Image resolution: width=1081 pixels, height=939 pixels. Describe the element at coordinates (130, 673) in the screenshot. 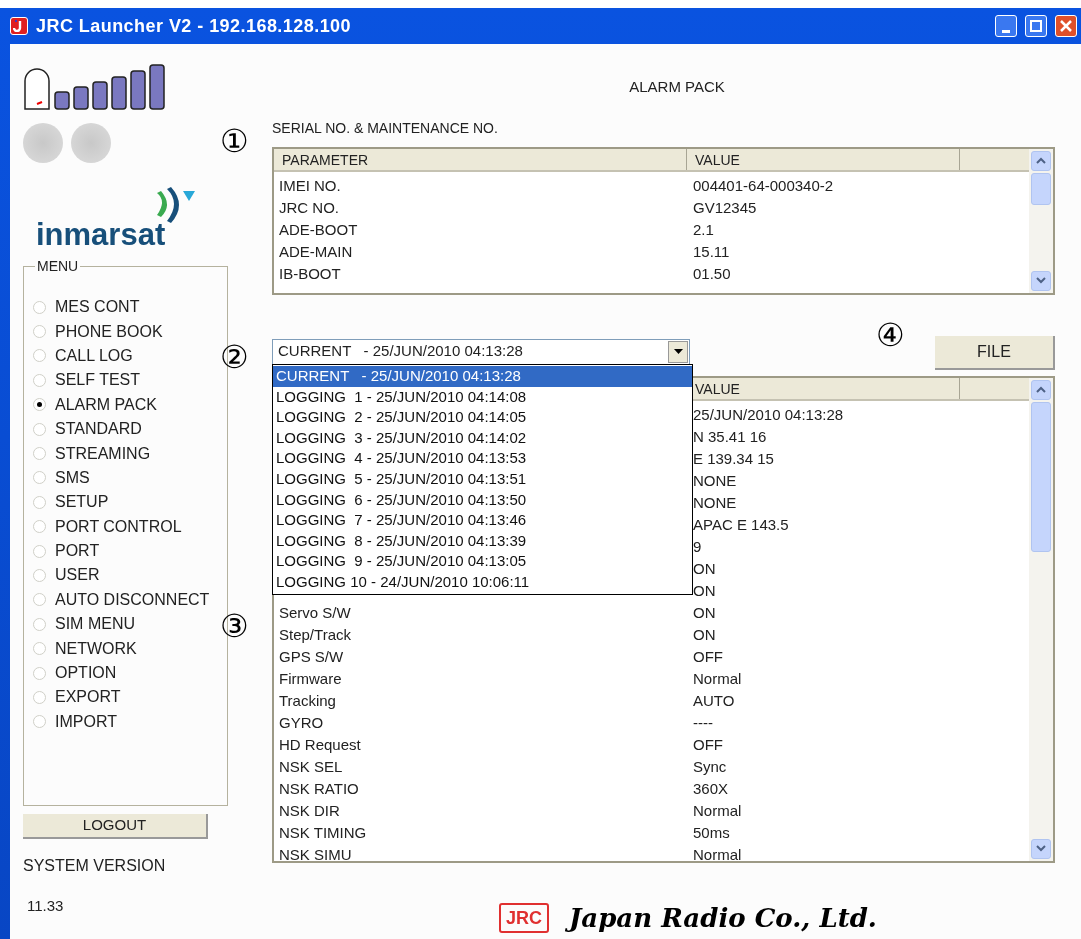

I see `menu-item: OPTION` at that location.